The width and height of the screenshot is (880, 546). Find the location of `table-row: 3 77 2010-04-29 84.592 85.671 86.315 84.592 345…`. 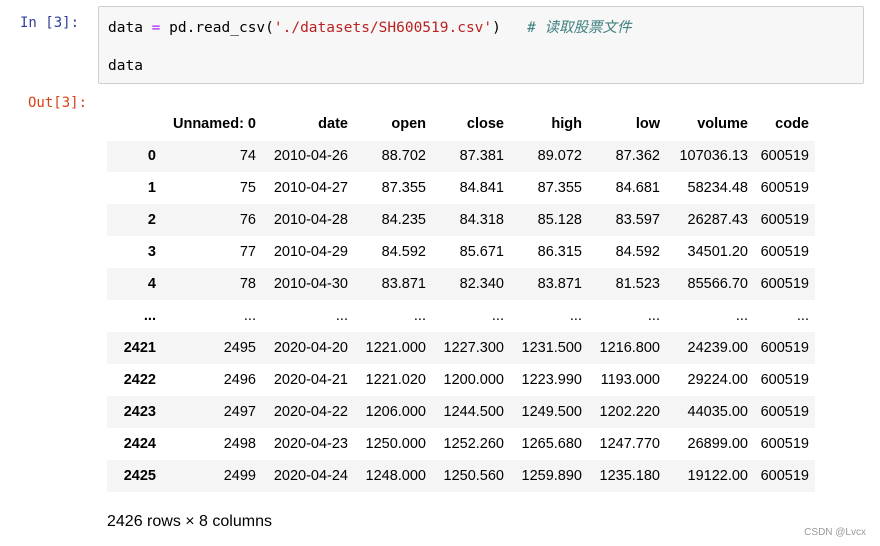

table-row: 3 77 2010-04-29 84.592 85.671 86.315 84.592 345… is located at coordinates (461, 252).